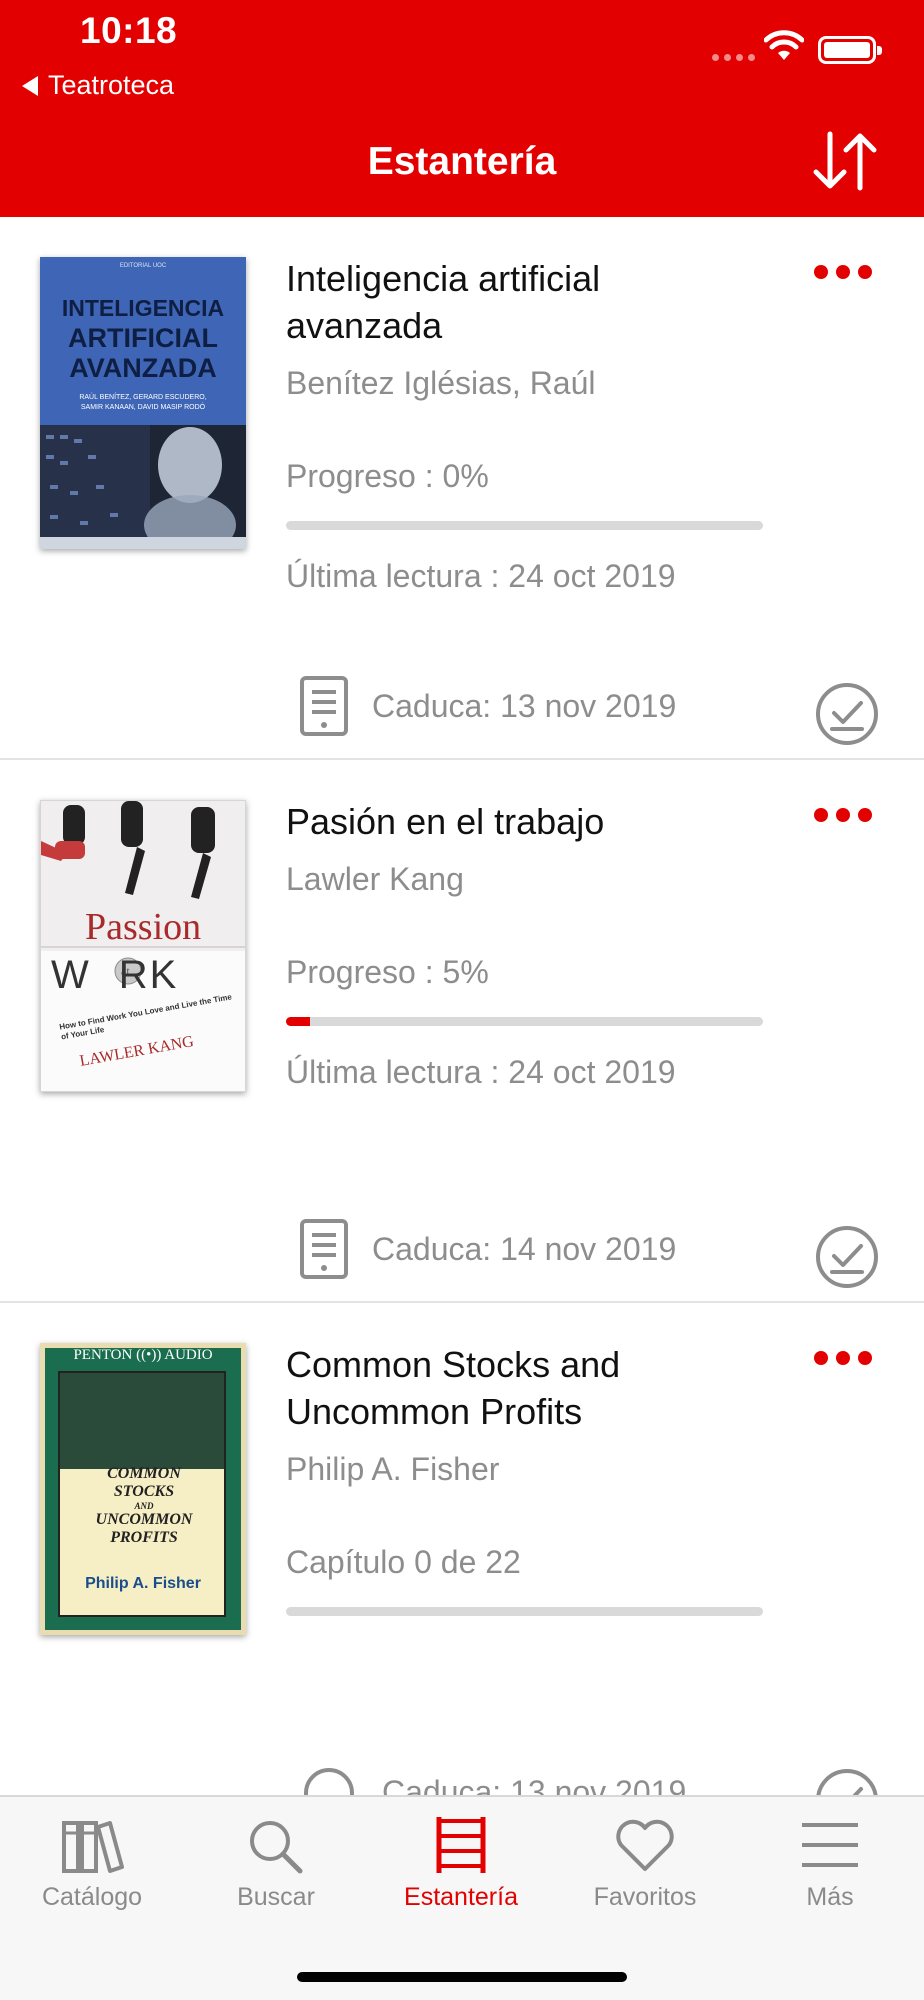  Describe the element at coordinates (845, 161) in the screenshot. I see `sort-icon` at that location.